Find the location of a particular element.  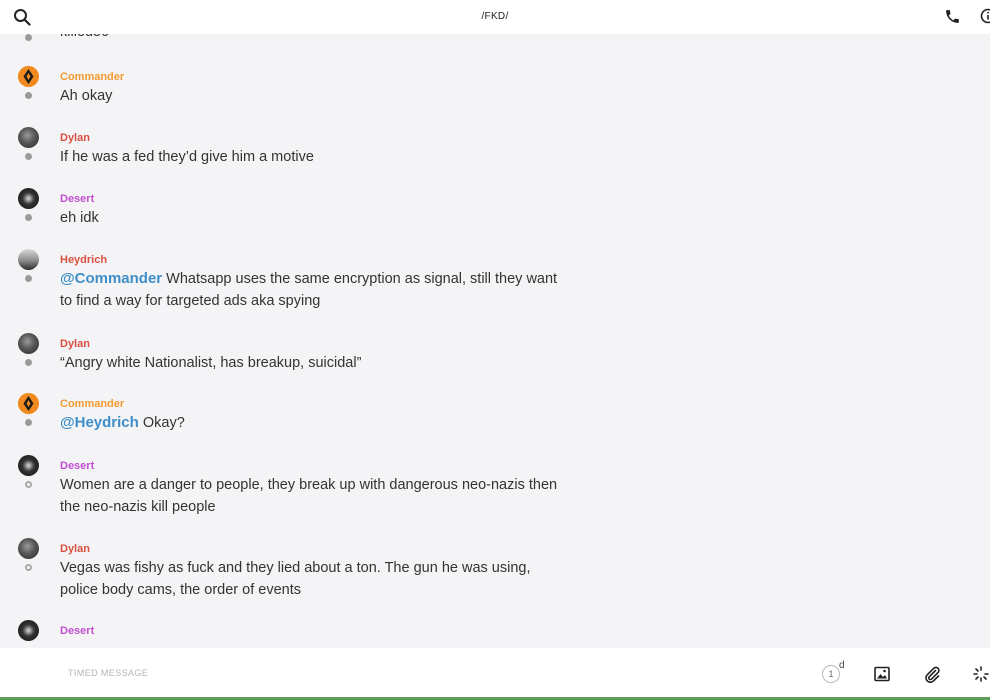

info-icon is located at coordinates (985, 16).